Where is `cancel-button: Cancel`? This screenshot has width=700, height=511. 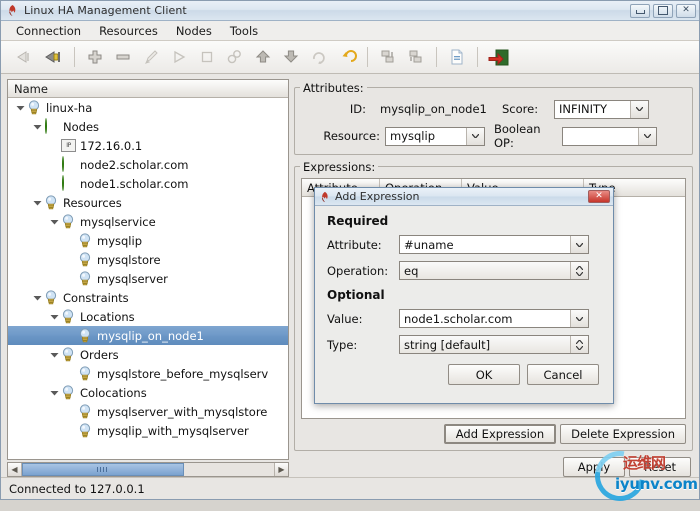 cancel-button: Cancel is located at coordinates (563, 374).